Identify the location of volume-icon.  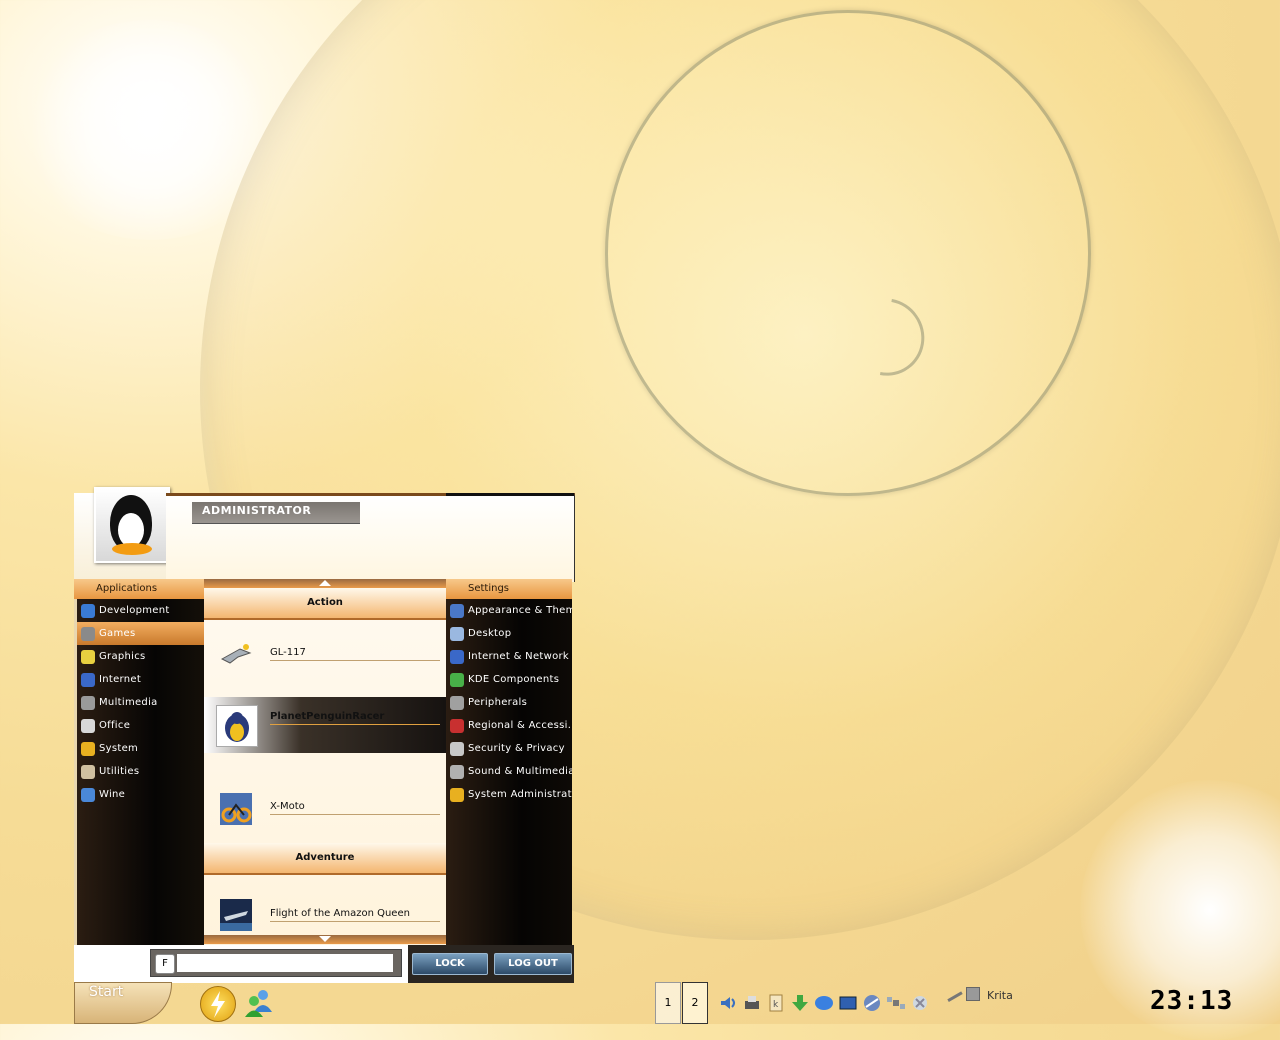
(728, 1003).